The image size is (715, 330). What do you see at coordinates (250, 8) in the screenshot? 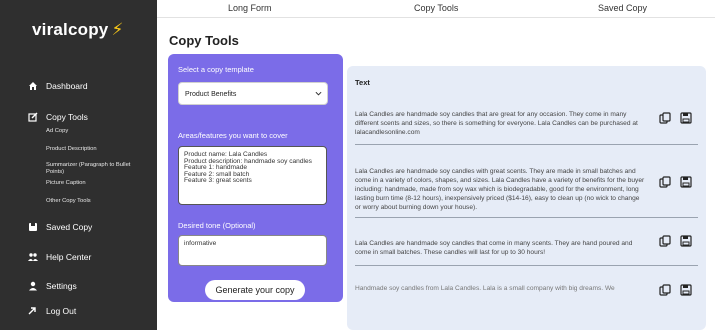
I see `tab-long-form: Long Form` at bounding box center [250, 8].